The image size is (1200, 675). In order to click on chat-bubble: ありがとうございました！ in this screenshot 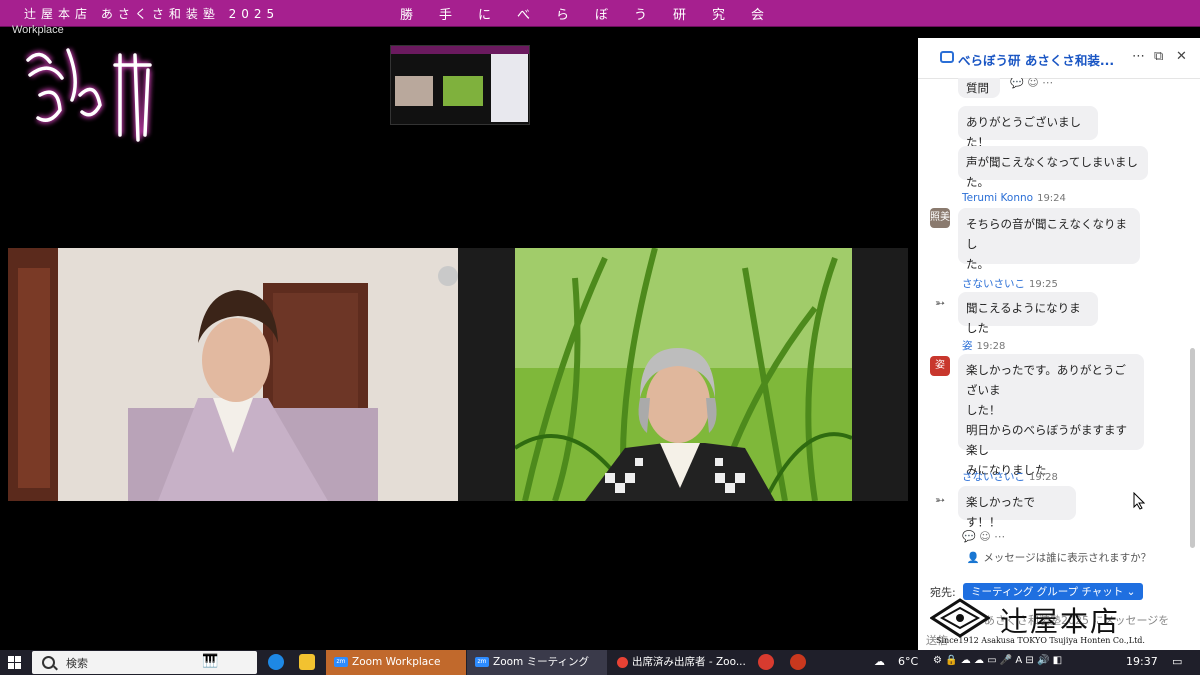, I will do `click(1028, 127)`.